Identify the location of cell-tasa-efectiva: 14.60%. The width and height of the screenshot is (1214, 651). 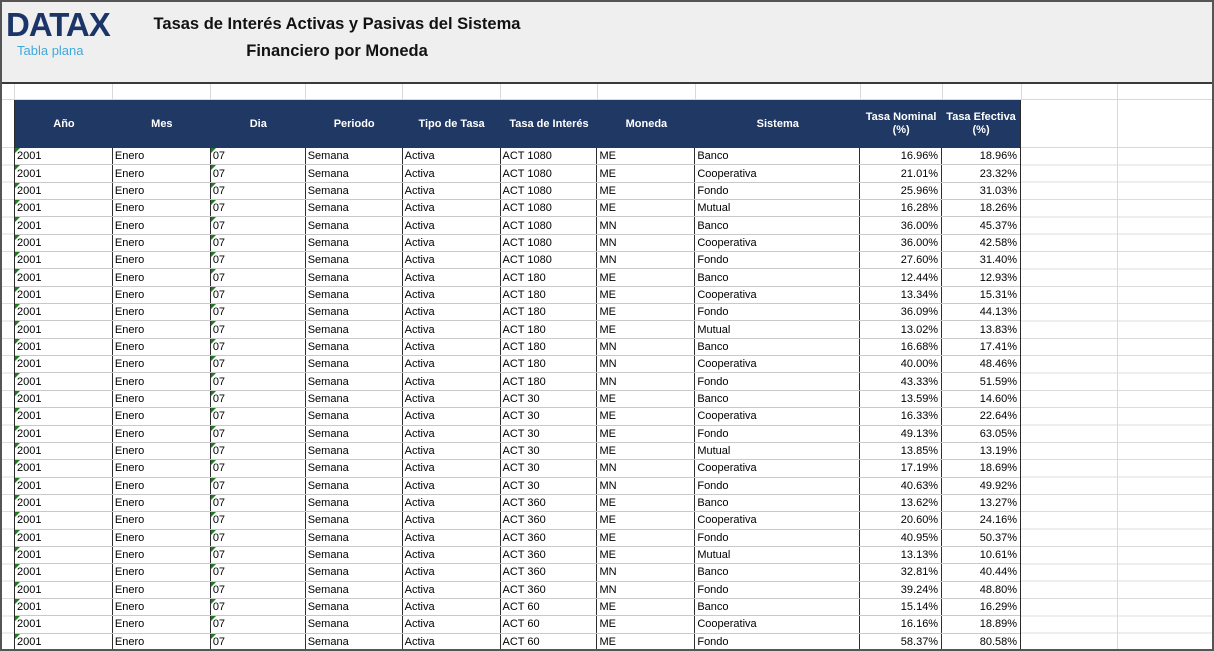
(981, 399).